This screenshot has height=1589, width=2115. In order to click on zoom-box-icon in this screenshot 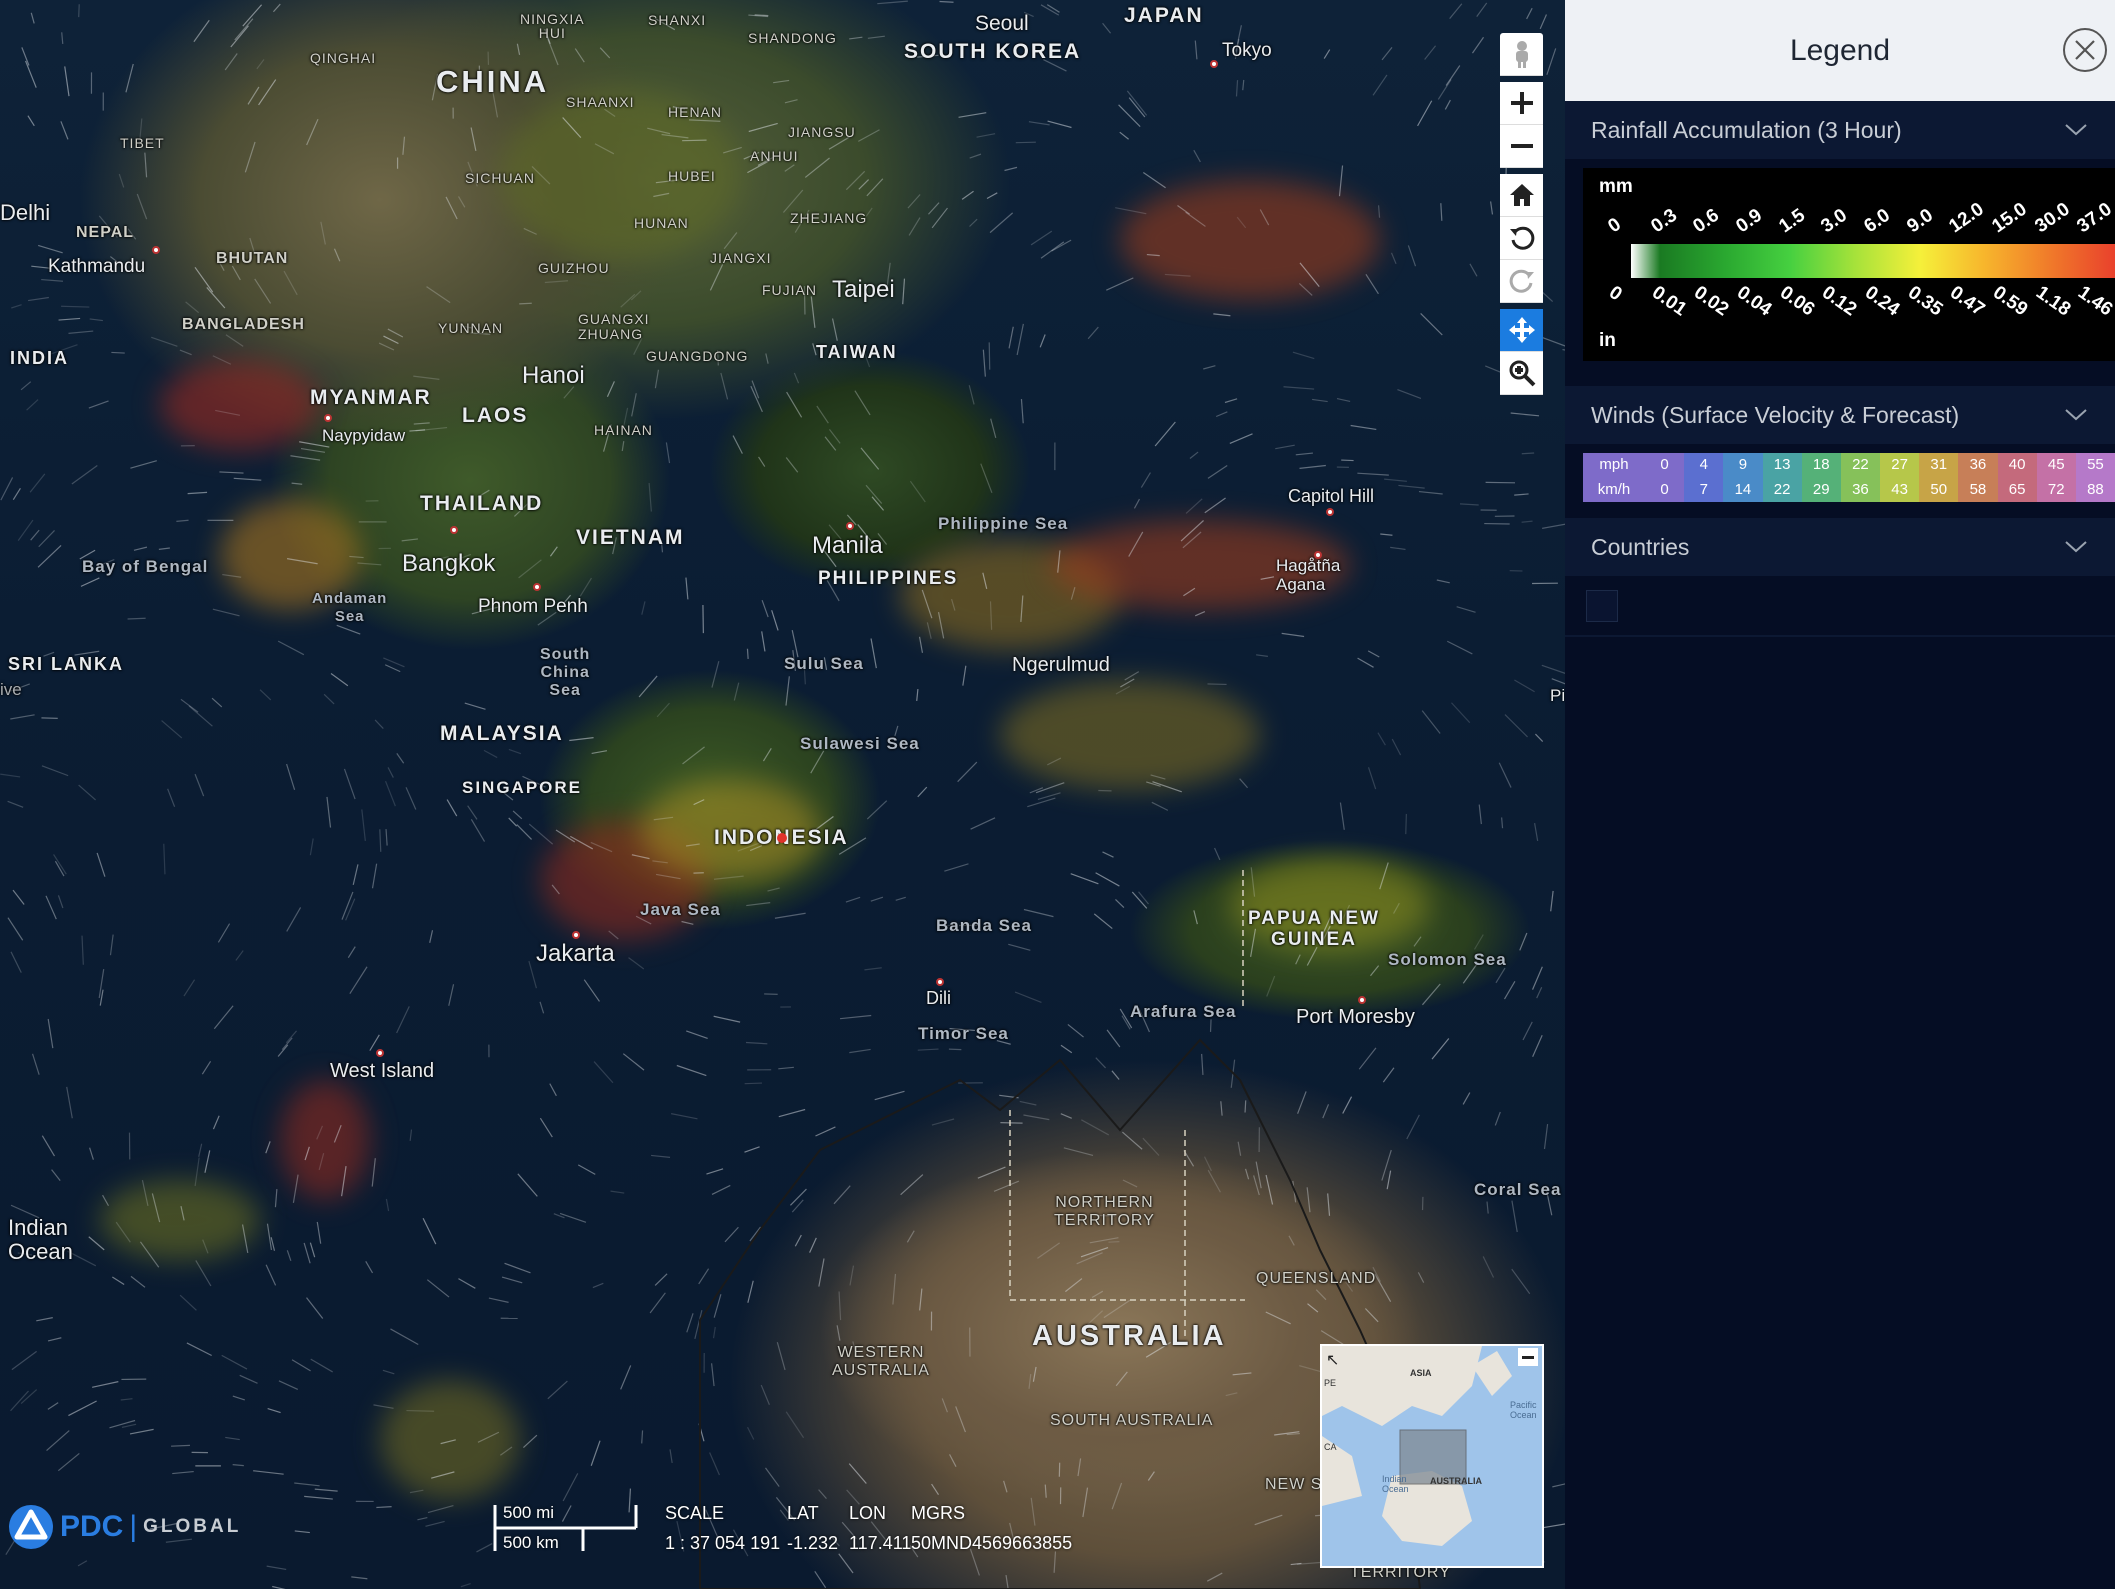, I will do `click(1521, 373)`.